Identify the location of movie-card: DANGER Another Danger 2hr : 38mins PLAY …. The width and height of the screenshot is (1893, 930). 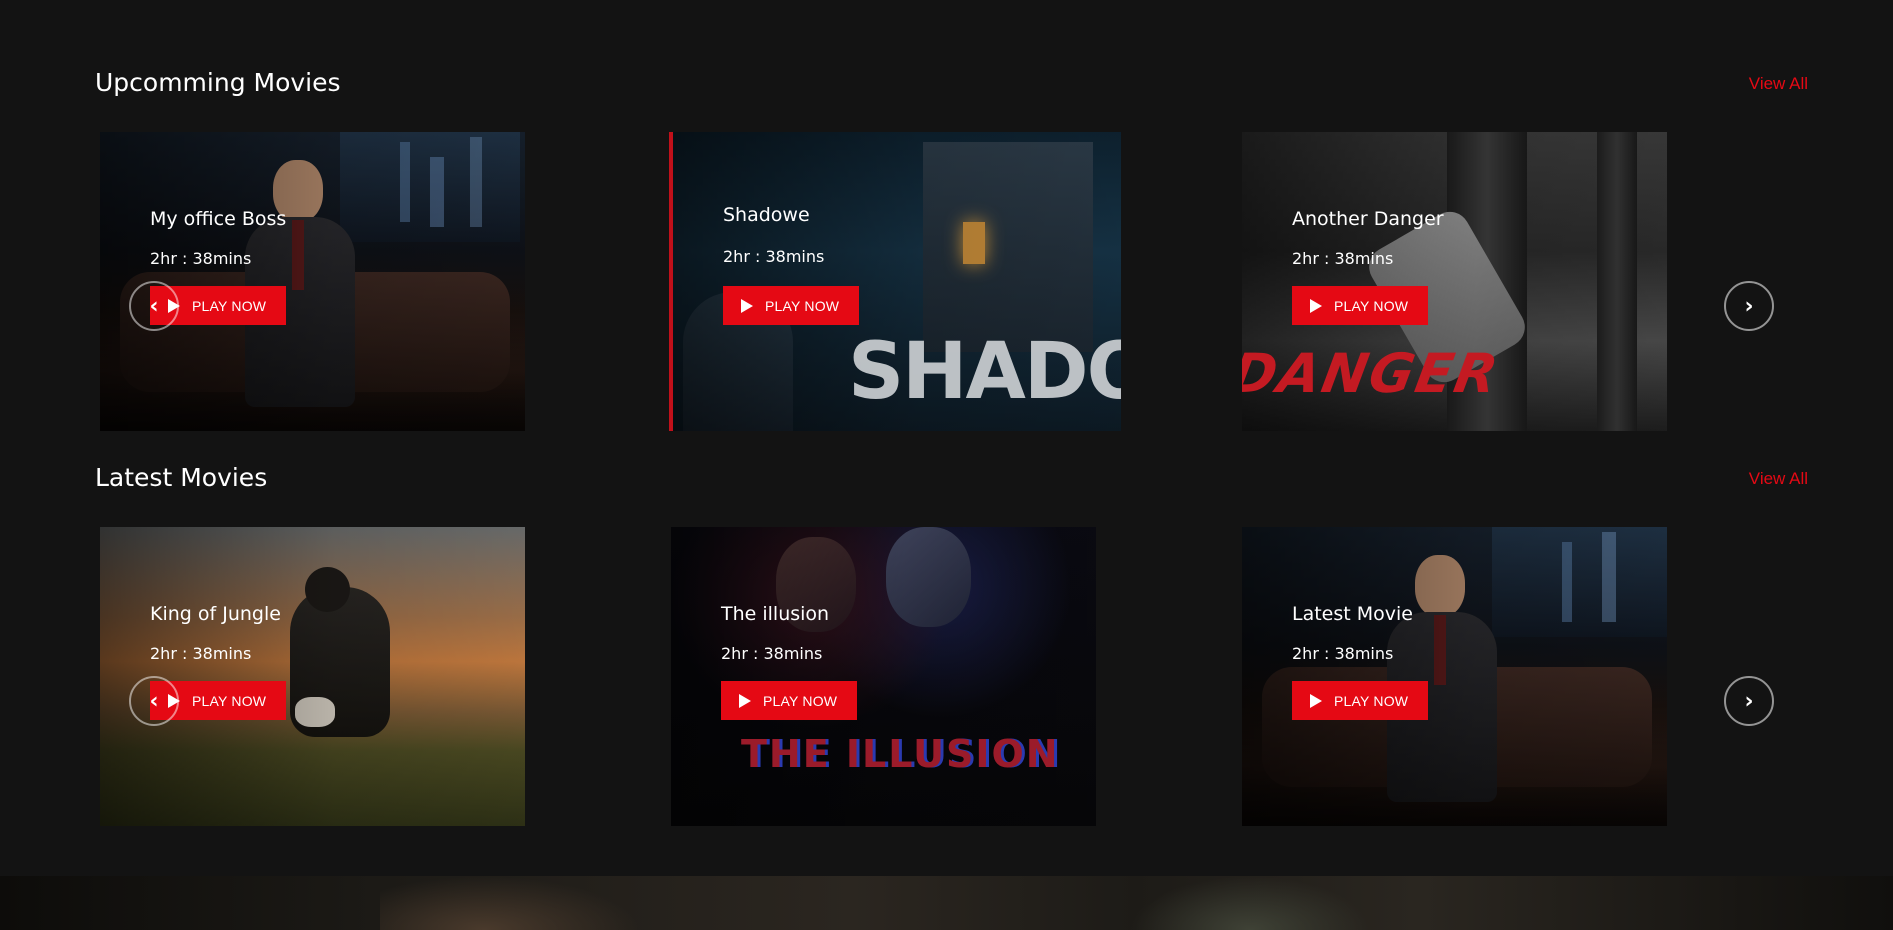
(1454, 281).